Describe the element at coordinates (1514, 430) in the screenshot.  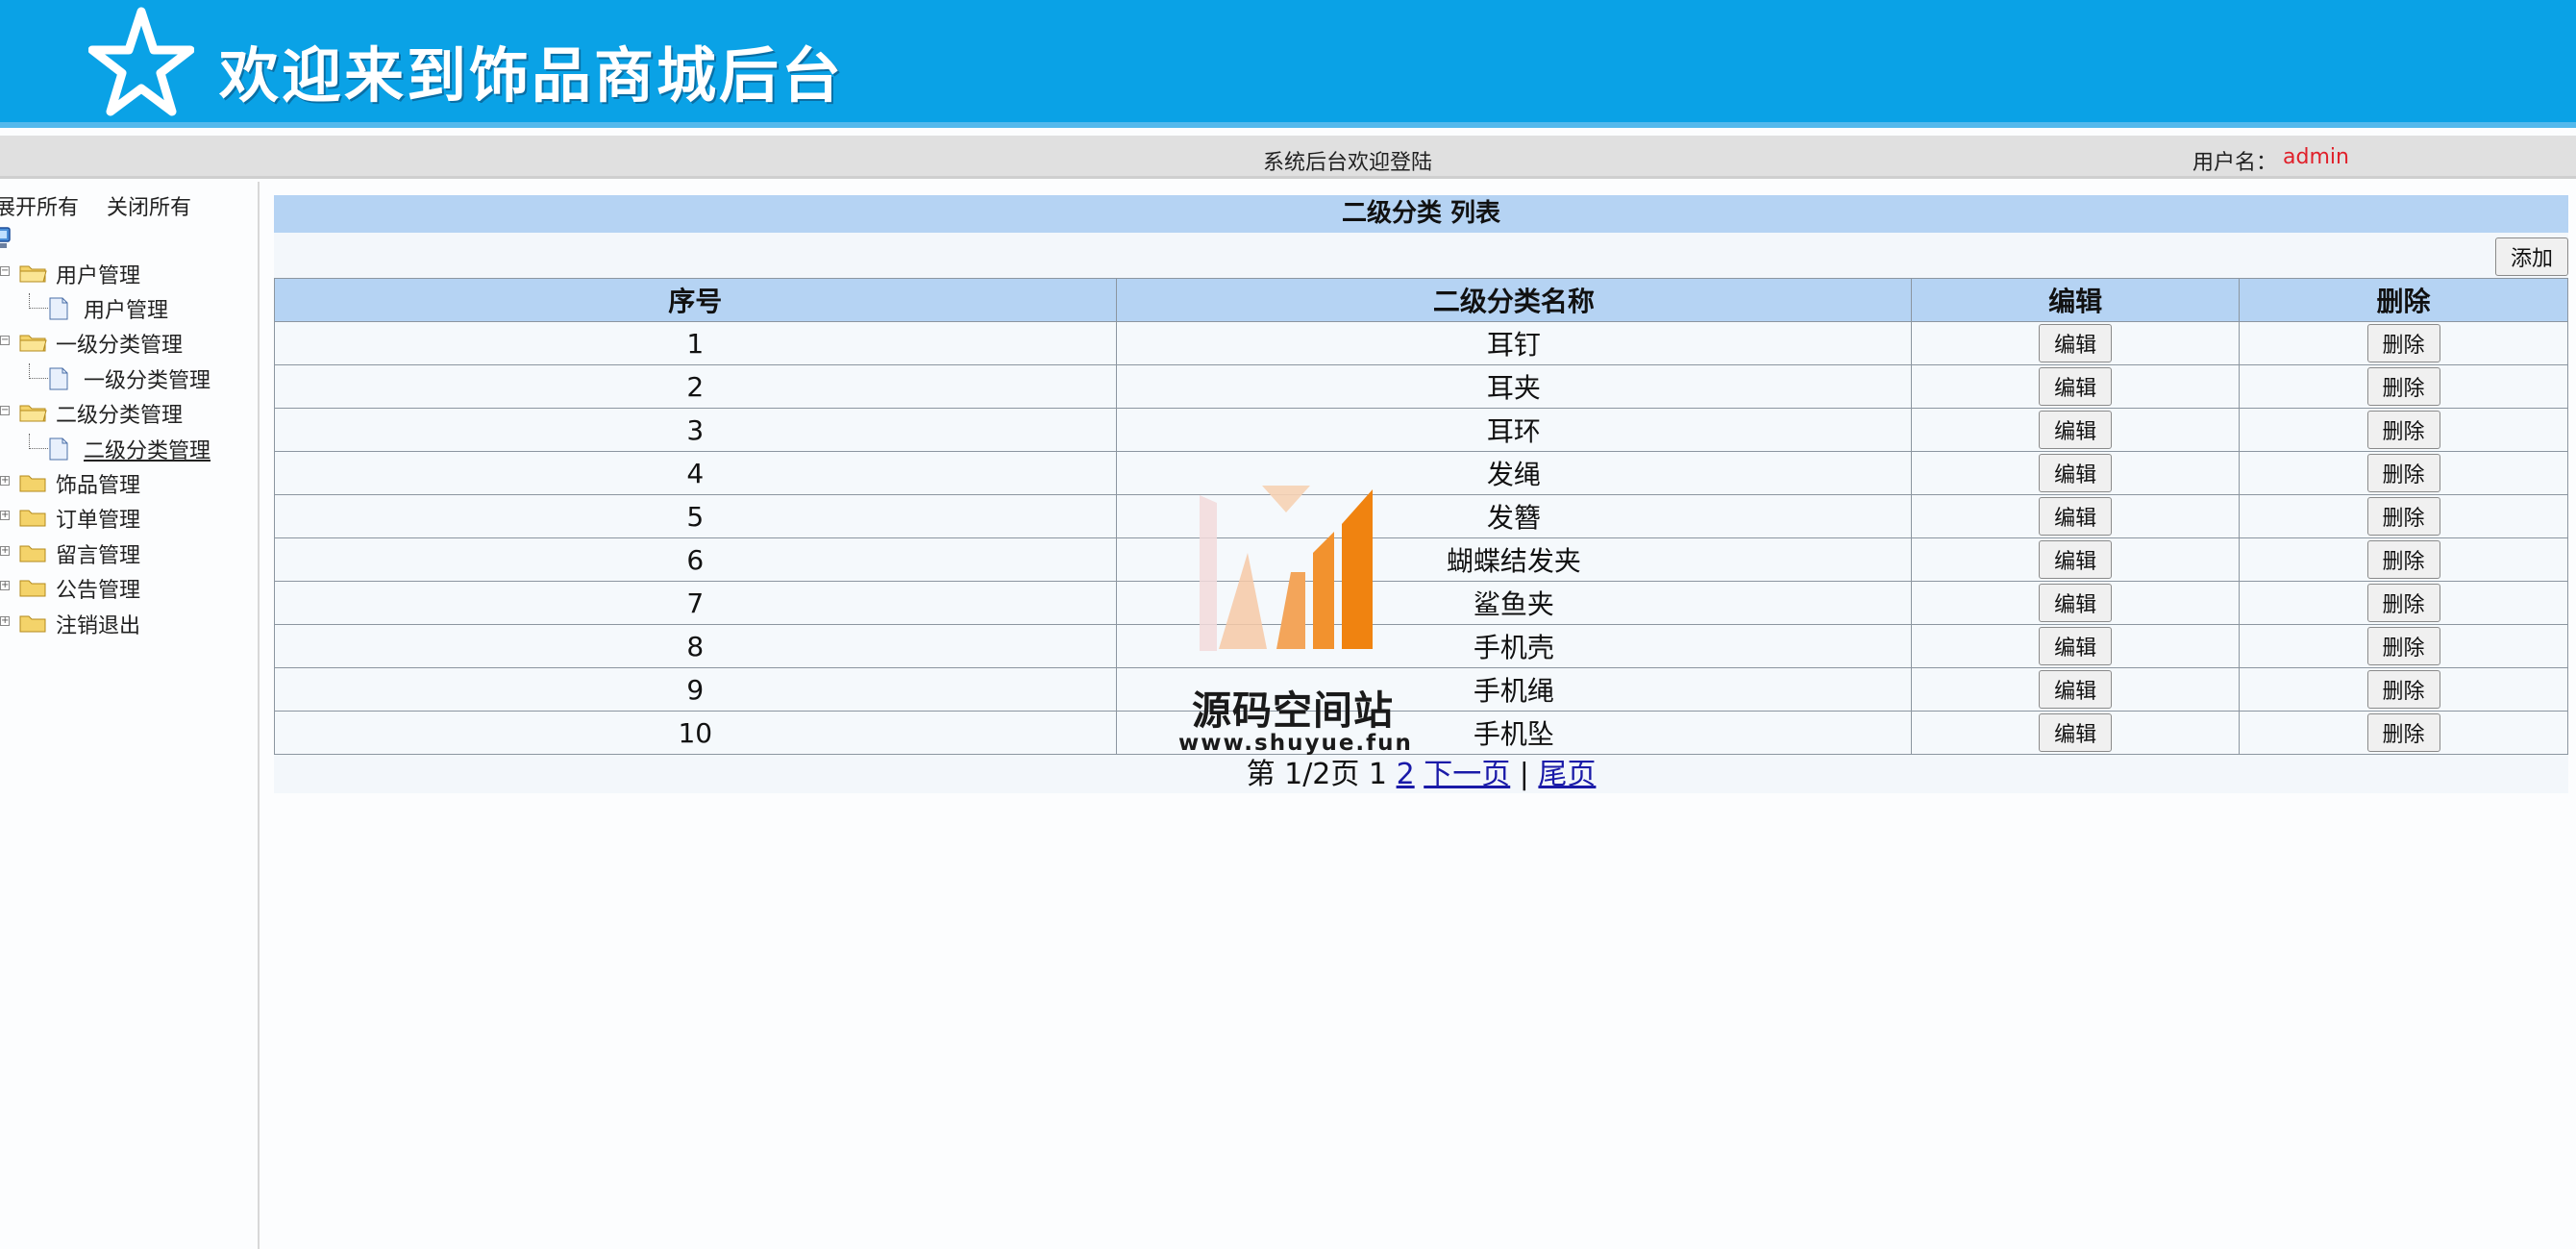
I see `cell-name: 耳环` at that location.